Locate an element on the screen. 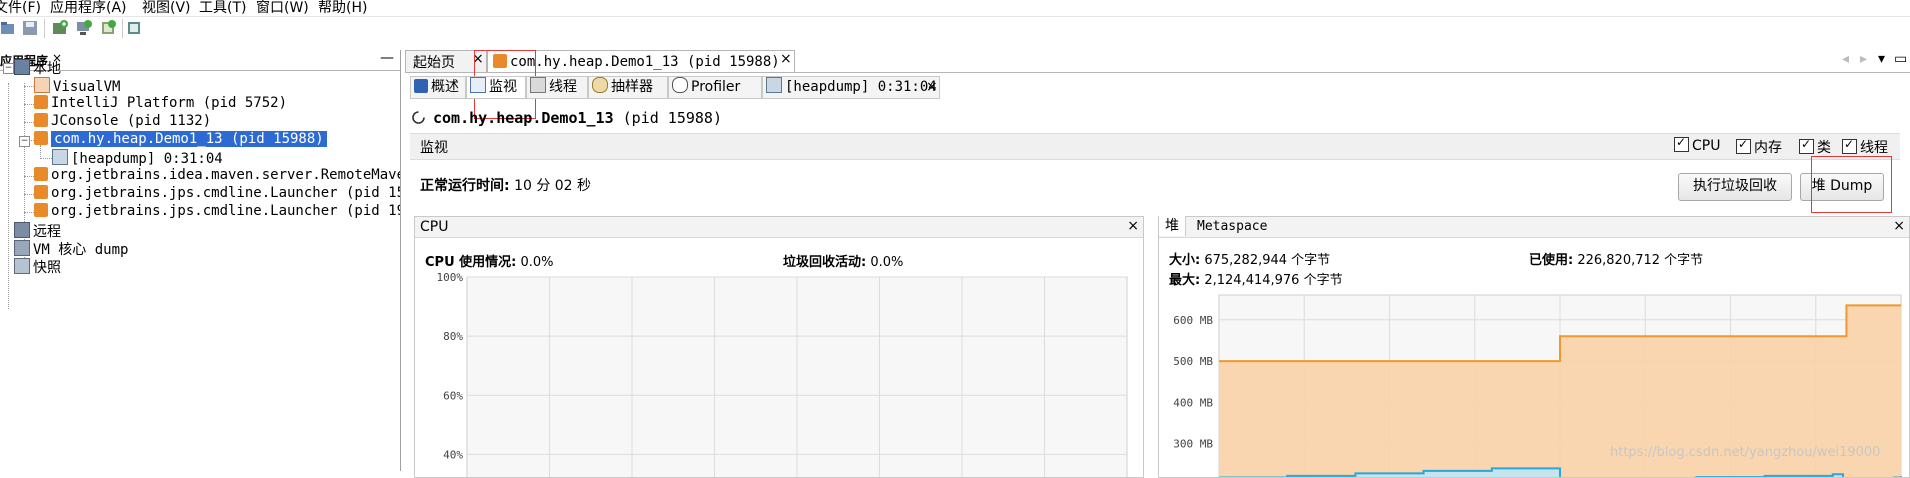 Image resolution: width=1910 pixels, height=478 pixels. heapdump-tab-close-icon: × is located at coordinates (932, 87).